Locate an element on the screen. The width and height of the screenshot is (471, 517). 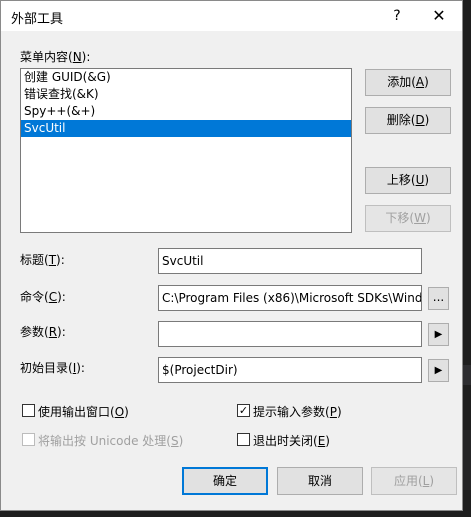
close-on-exit-checkbox is located at coordinates (243, 439).